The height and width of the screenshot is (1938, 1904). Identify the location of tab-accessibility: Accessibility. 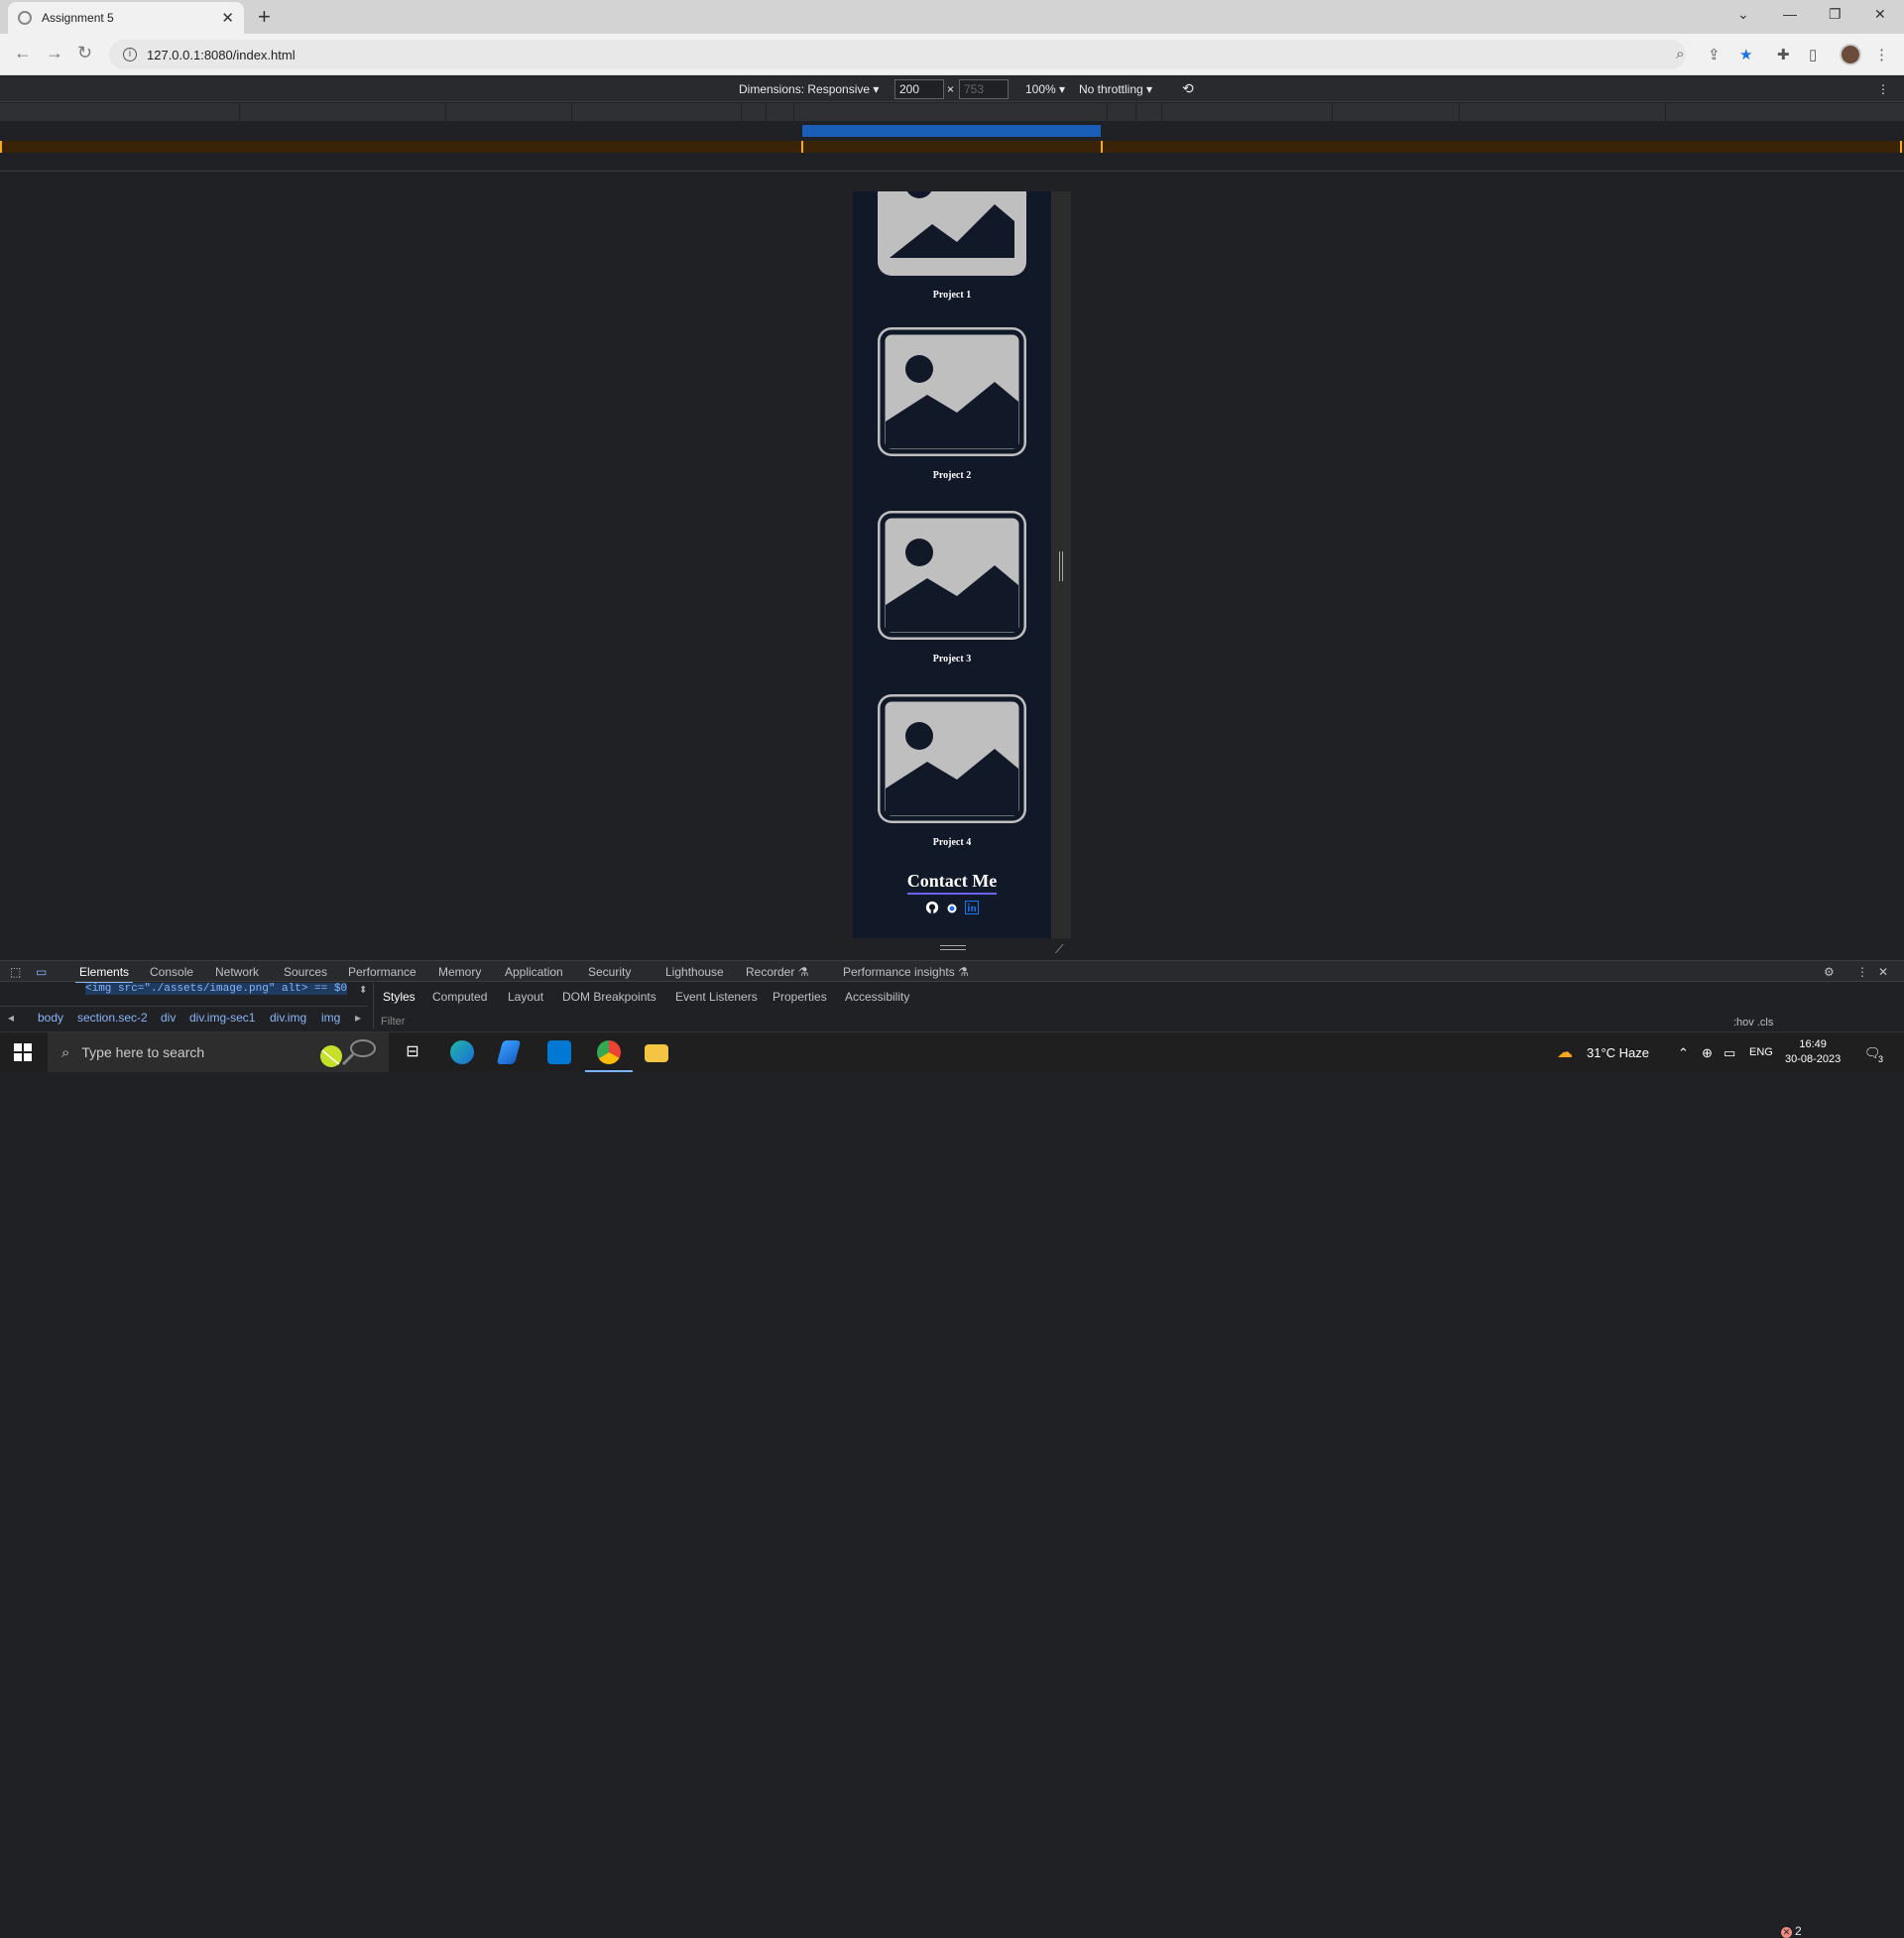
(877, 997).